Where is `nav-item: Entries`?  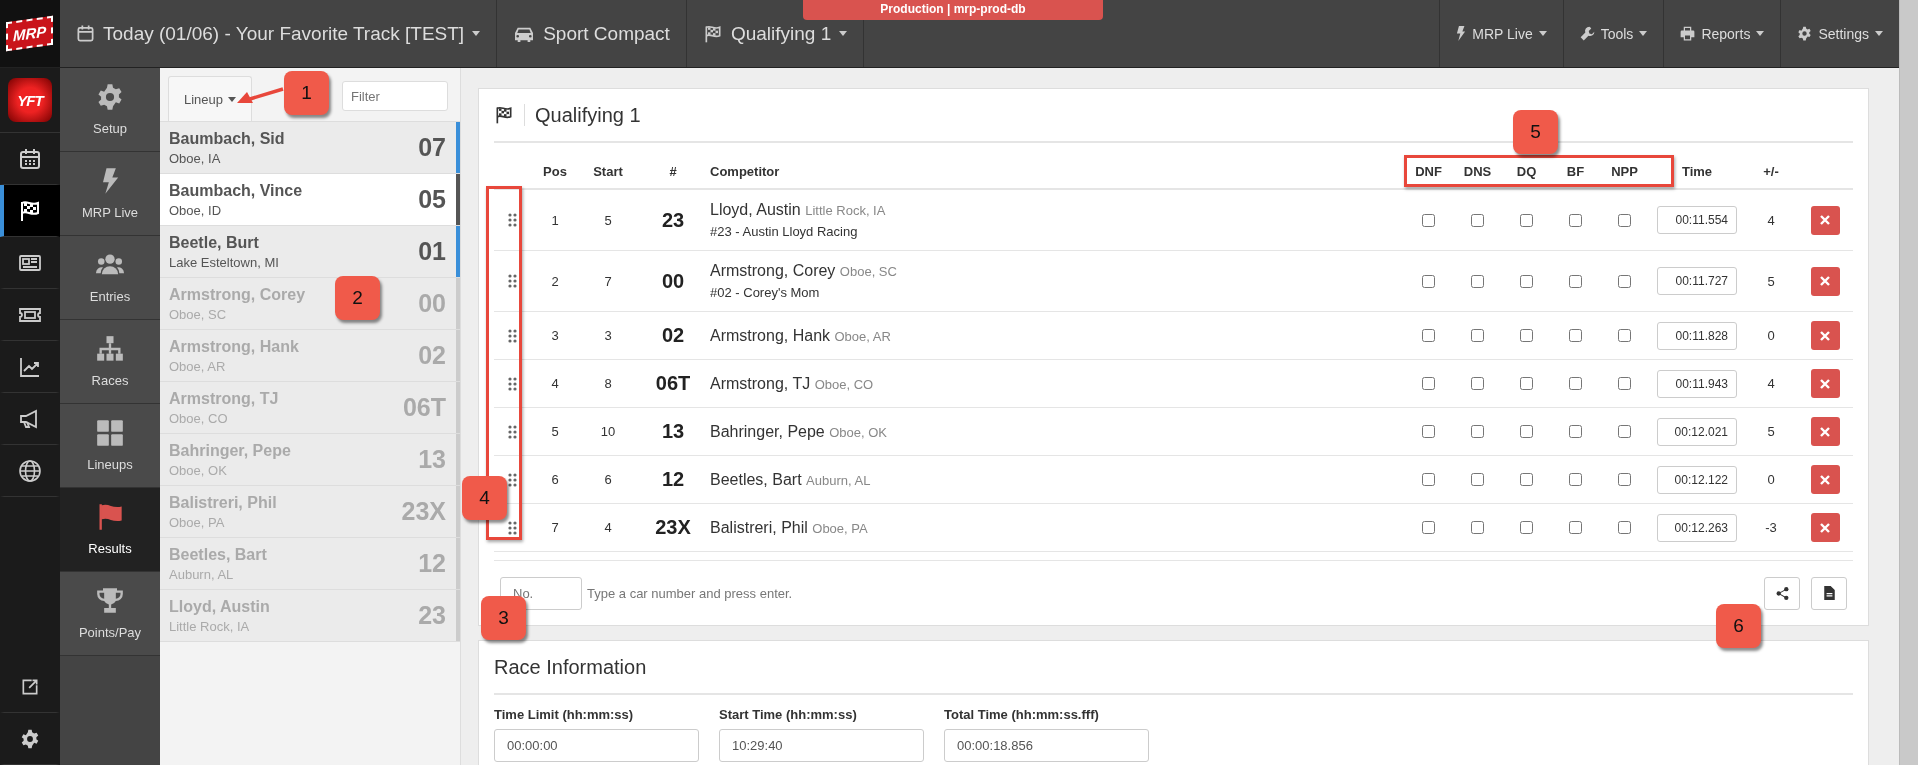 nav-item: Entries is located at coordinates (110, 278).